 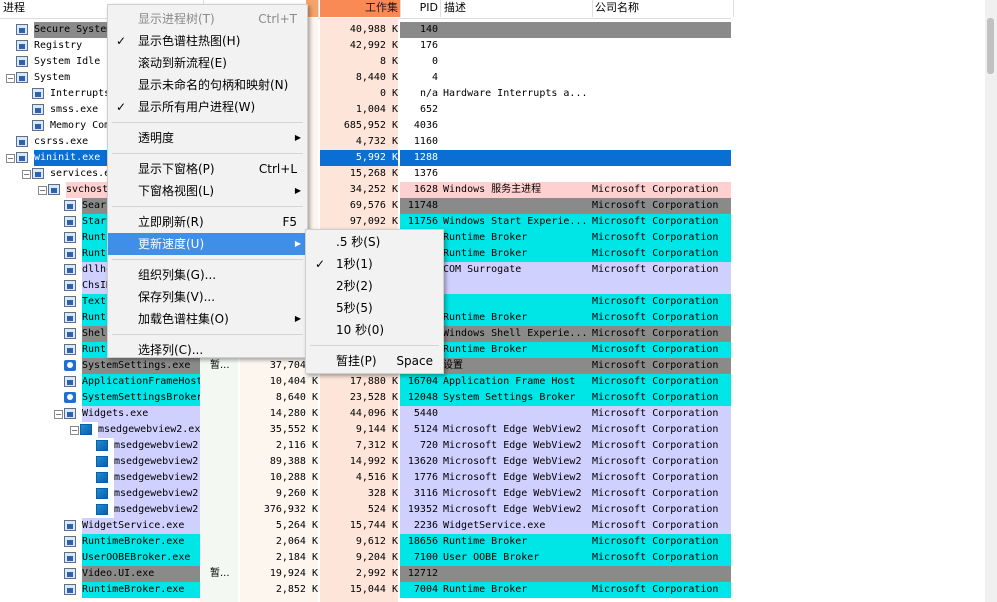 I want to click on description-value: System Settings Broker, so click(x=516, y=398).